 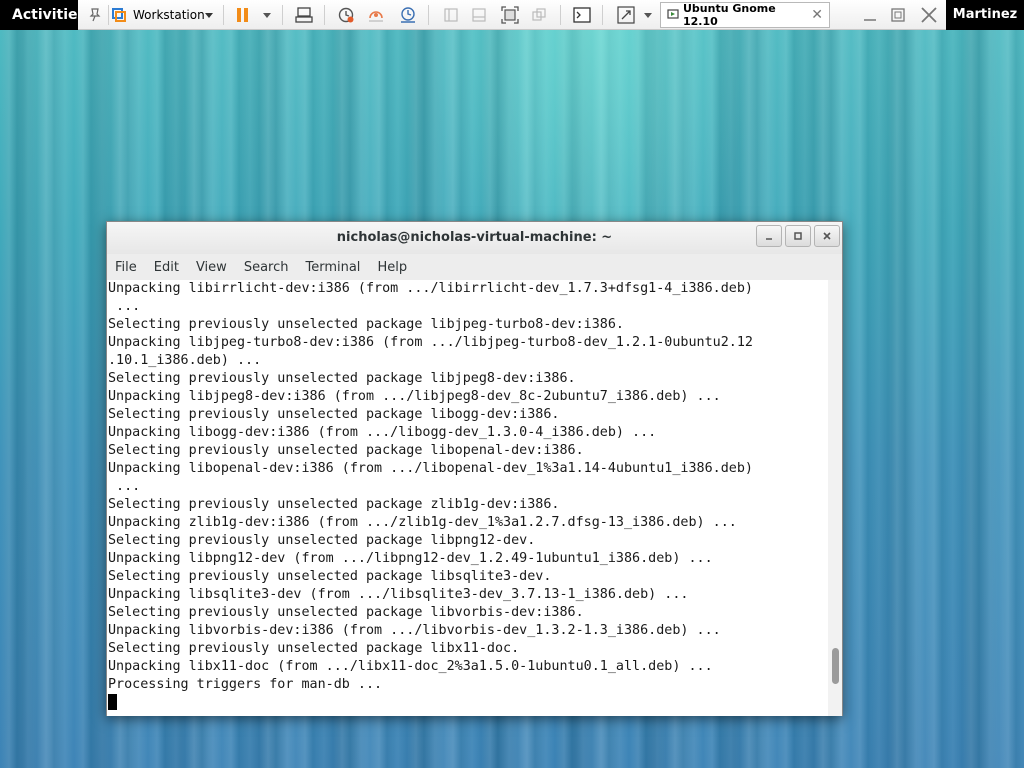 What do you see at coordinates (898, 15) in the screenshot?
I see `restore-icon` at bounding box center [898, 15].